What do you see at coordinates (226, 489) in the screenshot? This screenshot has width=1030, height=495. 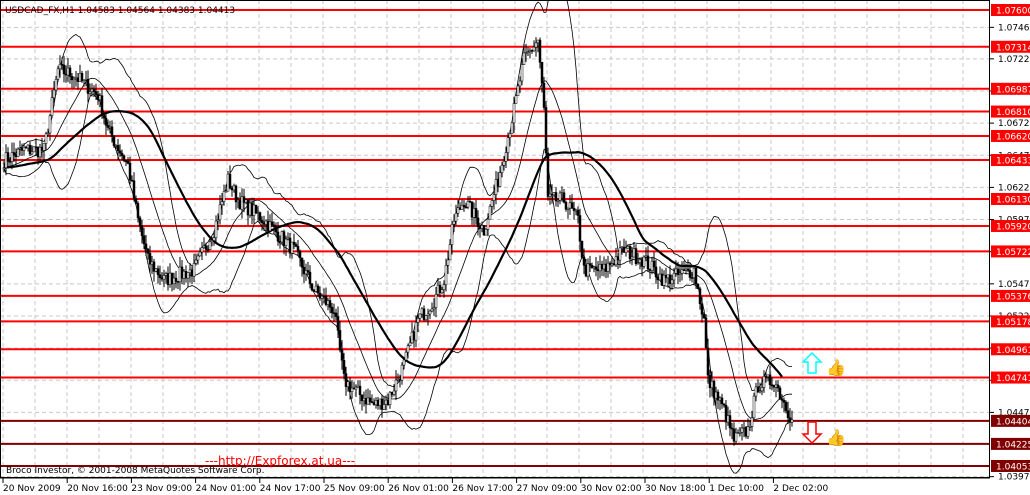 I see `x-tick-label: 24 Nov 01:00` at bounding box center [226, 489].